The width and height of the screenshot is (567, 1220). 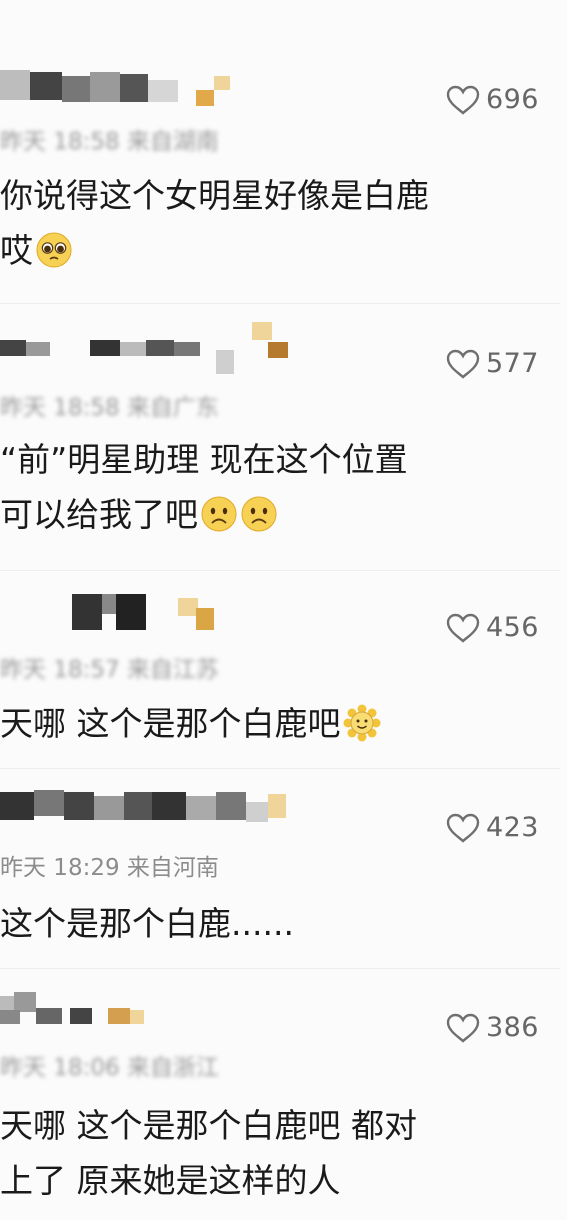 What do you see at coordinates (361, 723) in the screenshot?
I see `sunflower-smile-emoji` at bounding box center [361, 723].